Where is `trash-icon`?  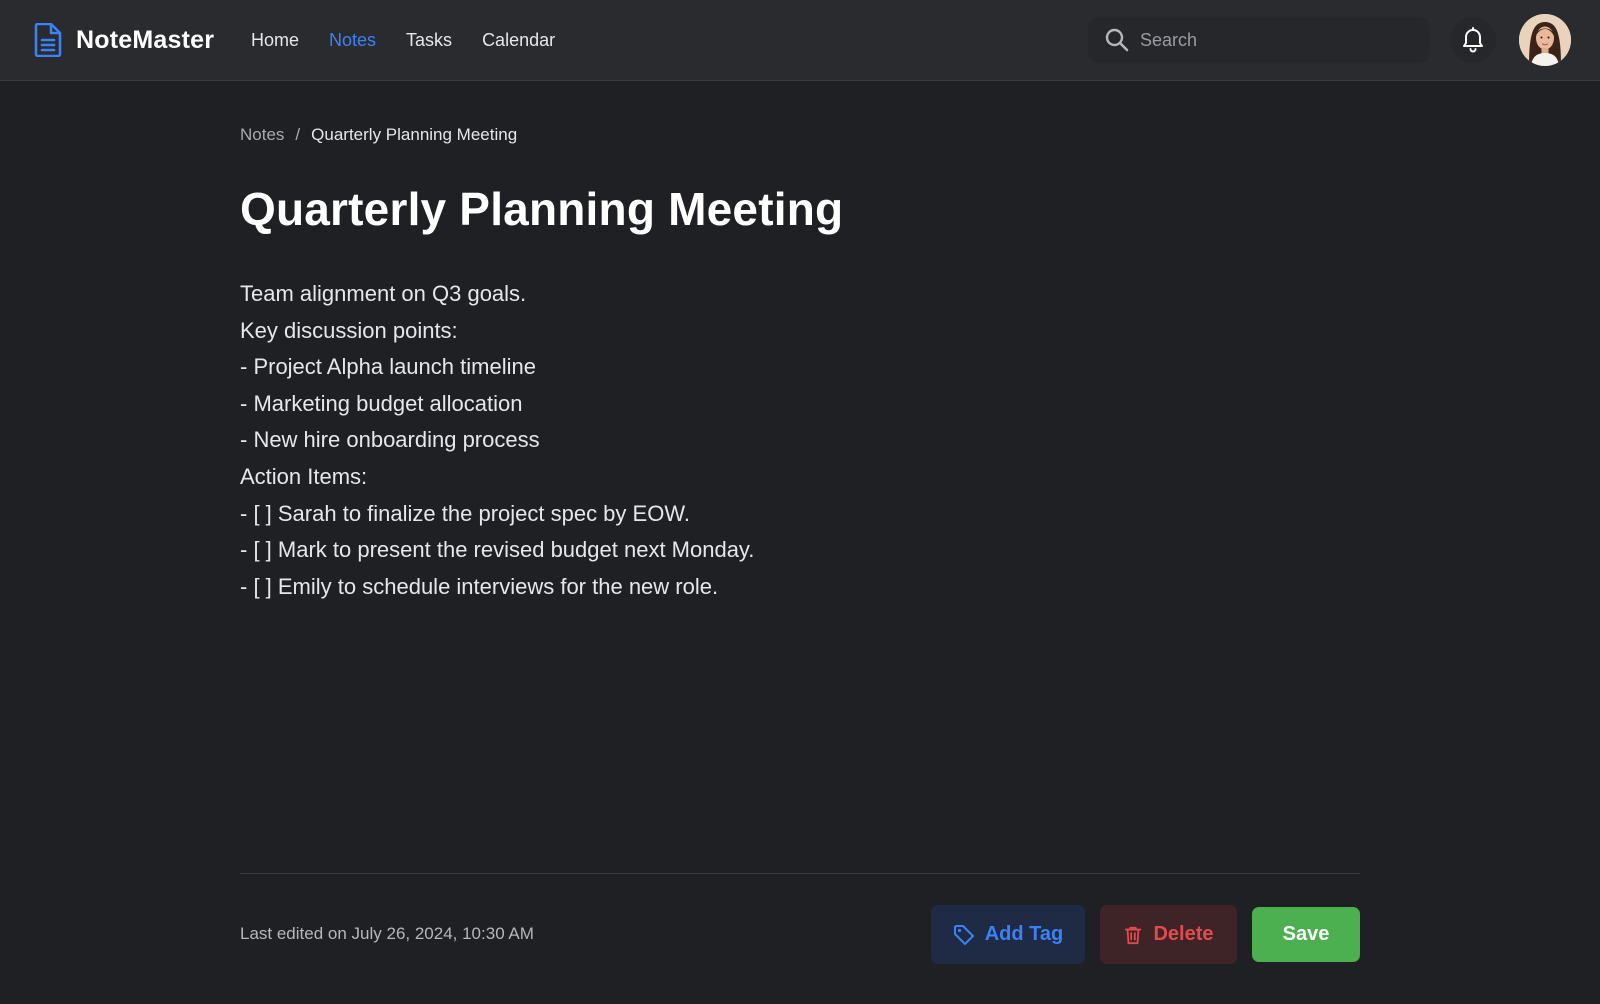
trash-icon is located at coordinates (1133, 935).